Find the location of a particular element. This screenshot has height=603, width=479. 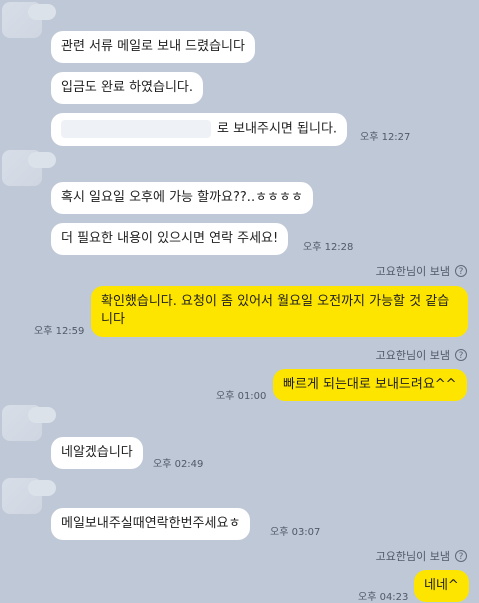

message-time: 오후 12:27 is located at coordinates (385, 137).